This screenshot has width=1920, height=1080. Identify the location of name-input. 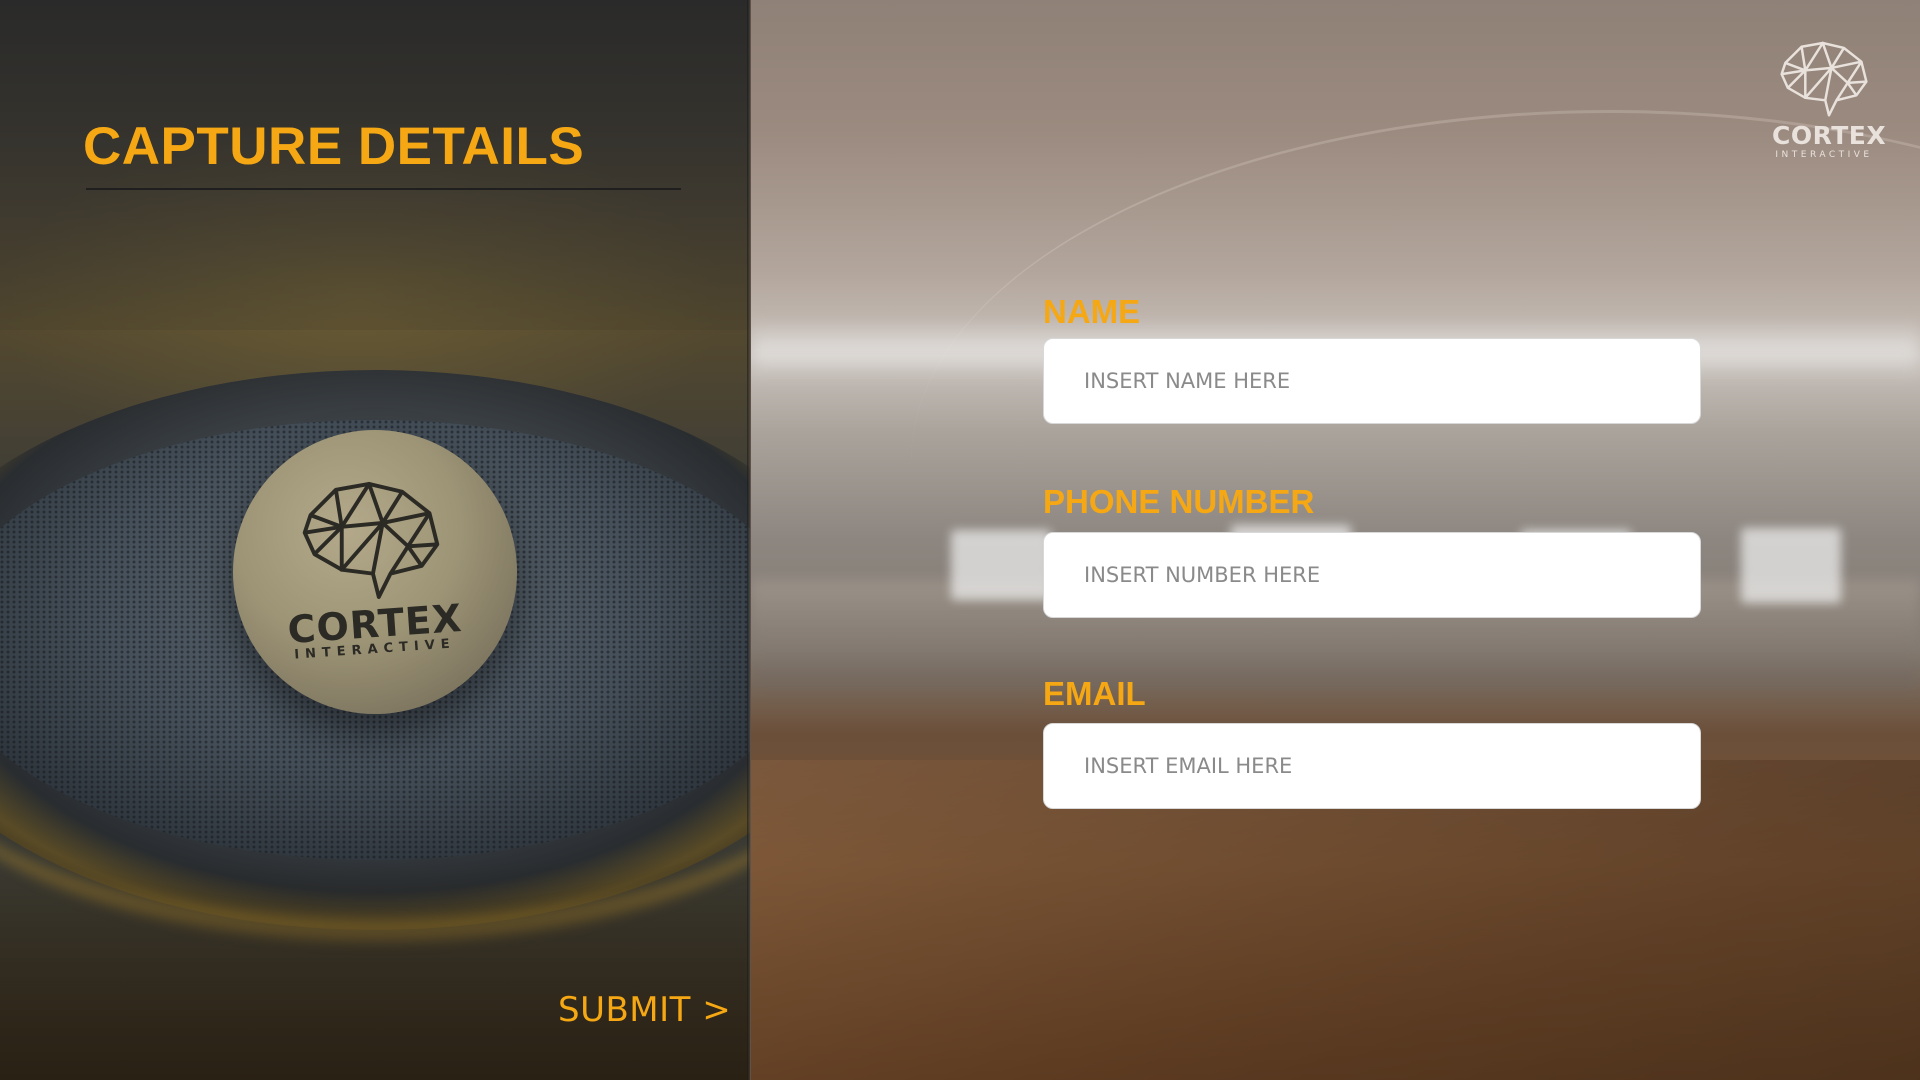
(1372, 381).